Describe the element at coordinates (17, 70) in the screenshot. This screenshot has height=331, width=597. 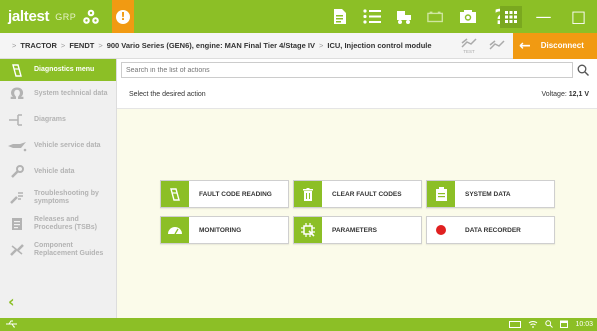
I see `diagnostics-icon` at that location.